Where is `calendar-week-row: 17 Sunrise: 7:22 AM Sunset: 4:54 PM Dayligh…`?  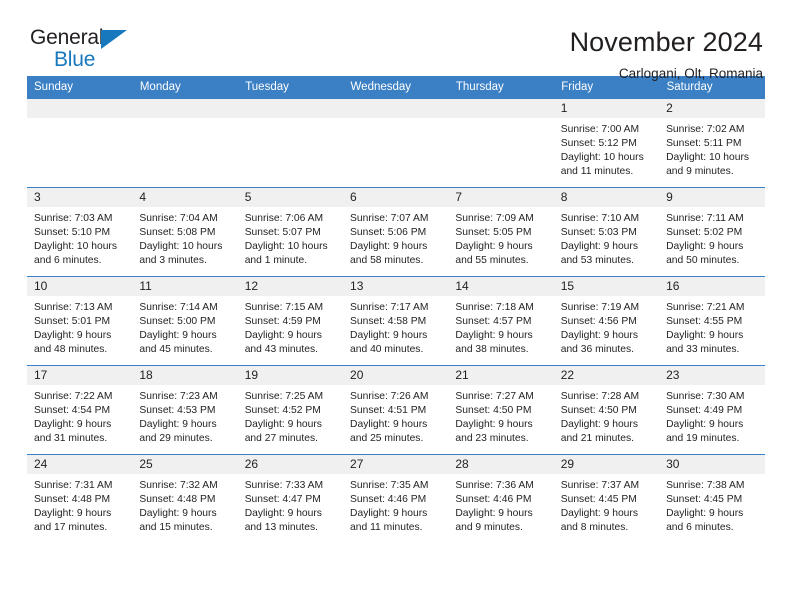 calendar-week-row: 17 Sunrise: 7:22 AM Sunset: 4:54 PM Dayligh… is located at coordinates (396, 410).